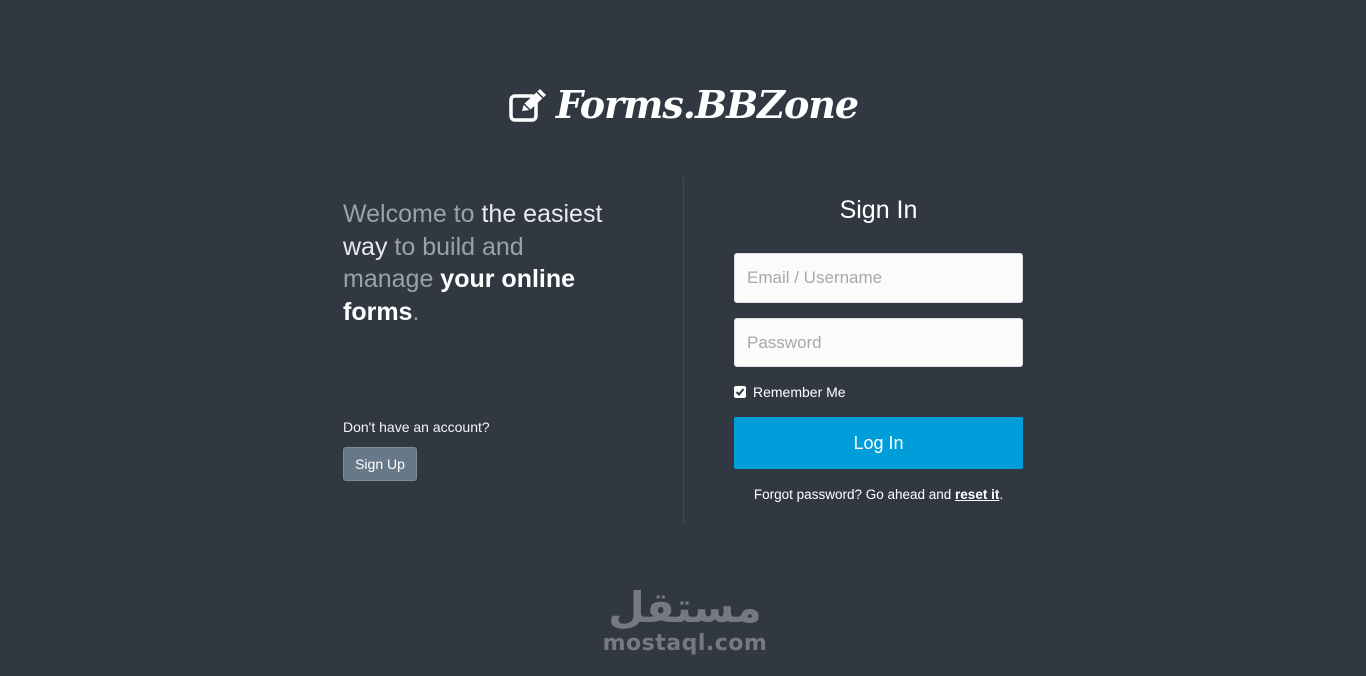  I want to click on remember-me-checkbox: Remember Me, so click(790, 392).